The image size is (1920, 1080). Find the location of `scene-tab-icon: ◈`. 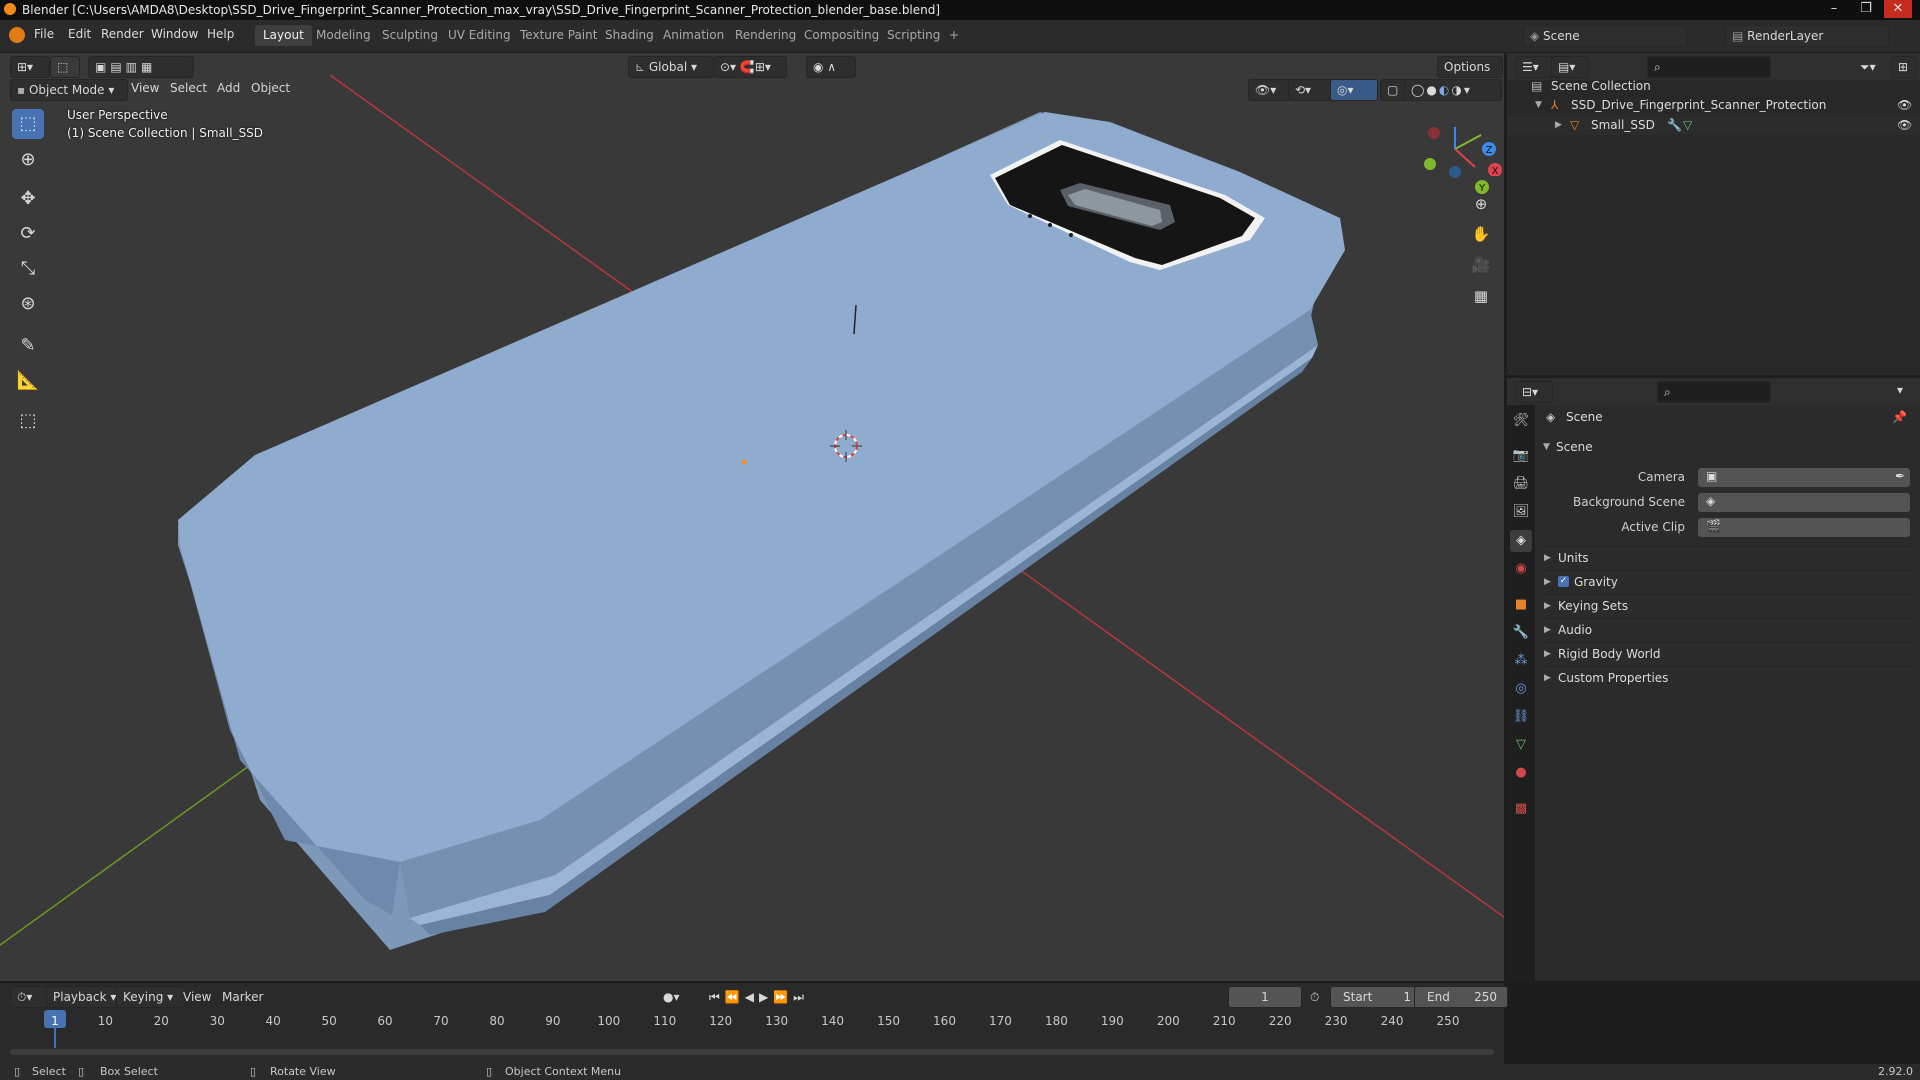

scene-tab-icon: ◈ is located at coordinates (1521, 541).